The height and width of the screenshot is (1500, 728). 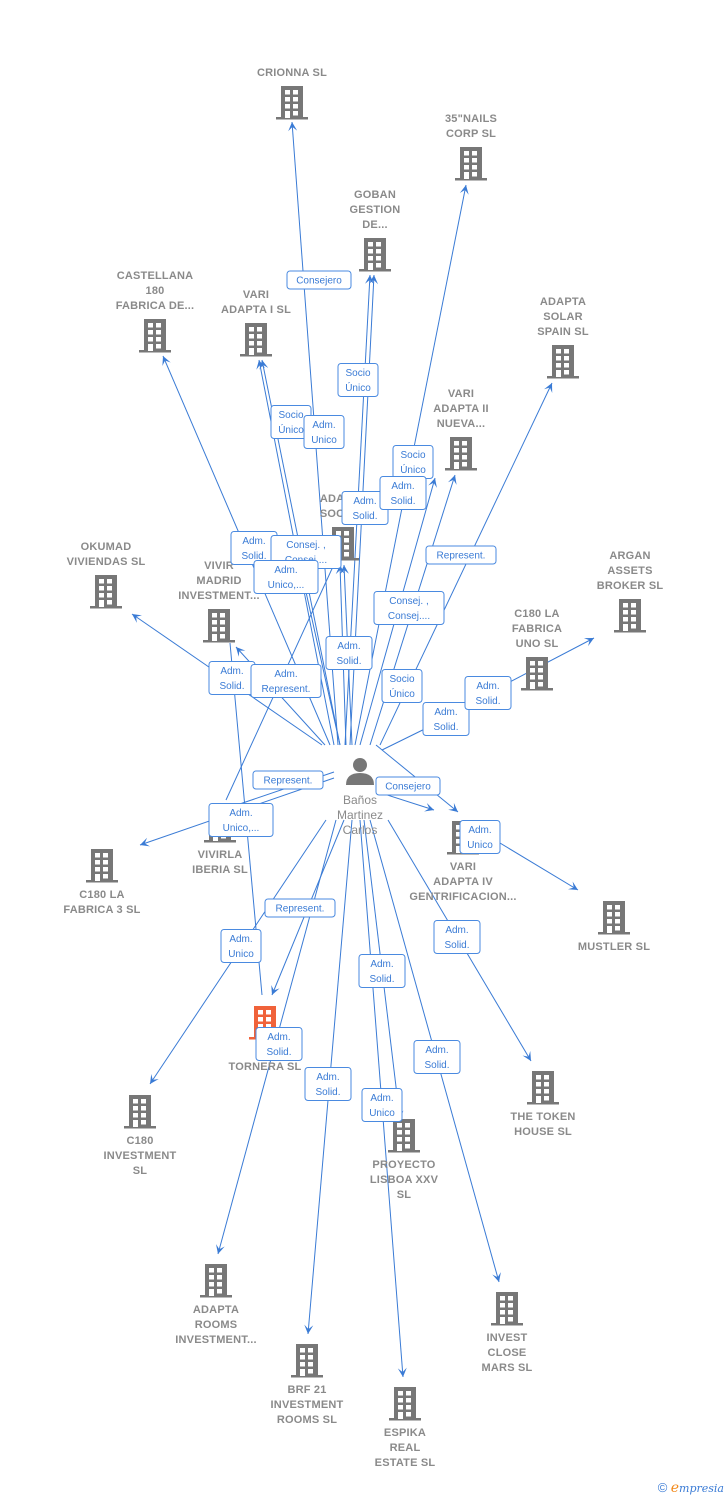 What do you see at coordinates (106, 562) in the screenshot?
I see `company-name-line: VIVIENDAS SL` at bounding box center [106, 562].